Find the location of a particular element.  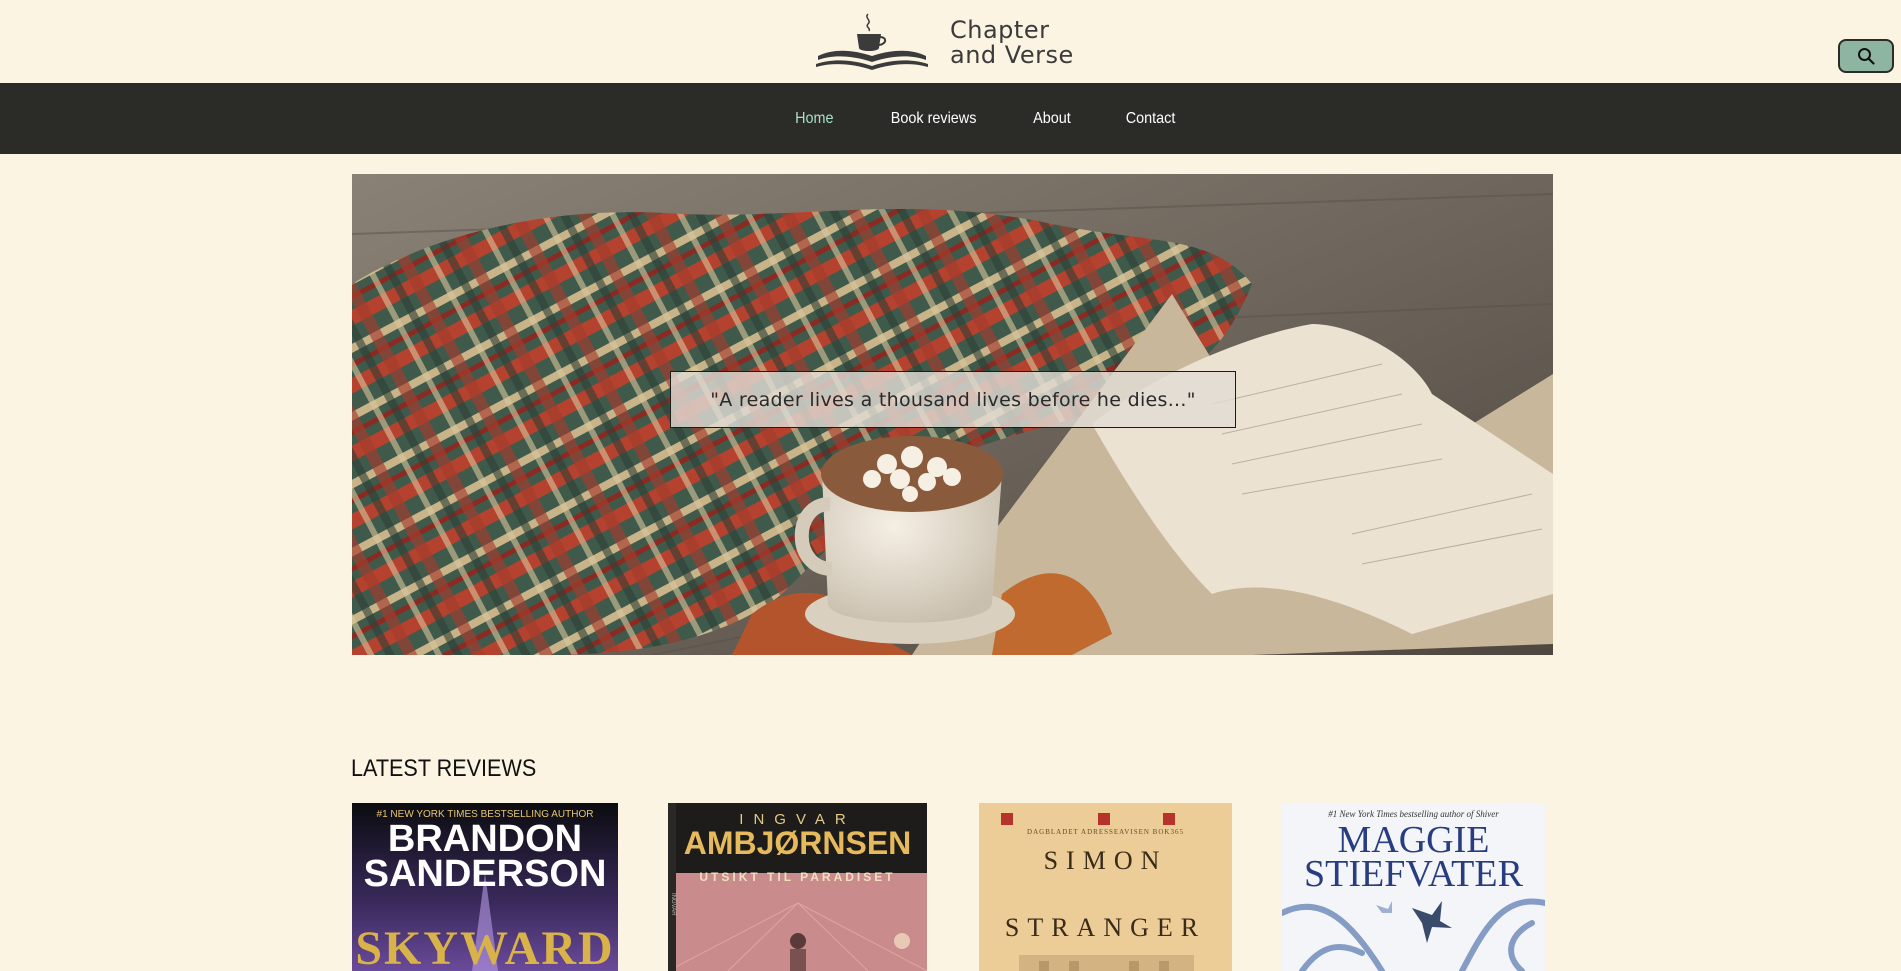

search-icon is located at coordinates (1866, 56).